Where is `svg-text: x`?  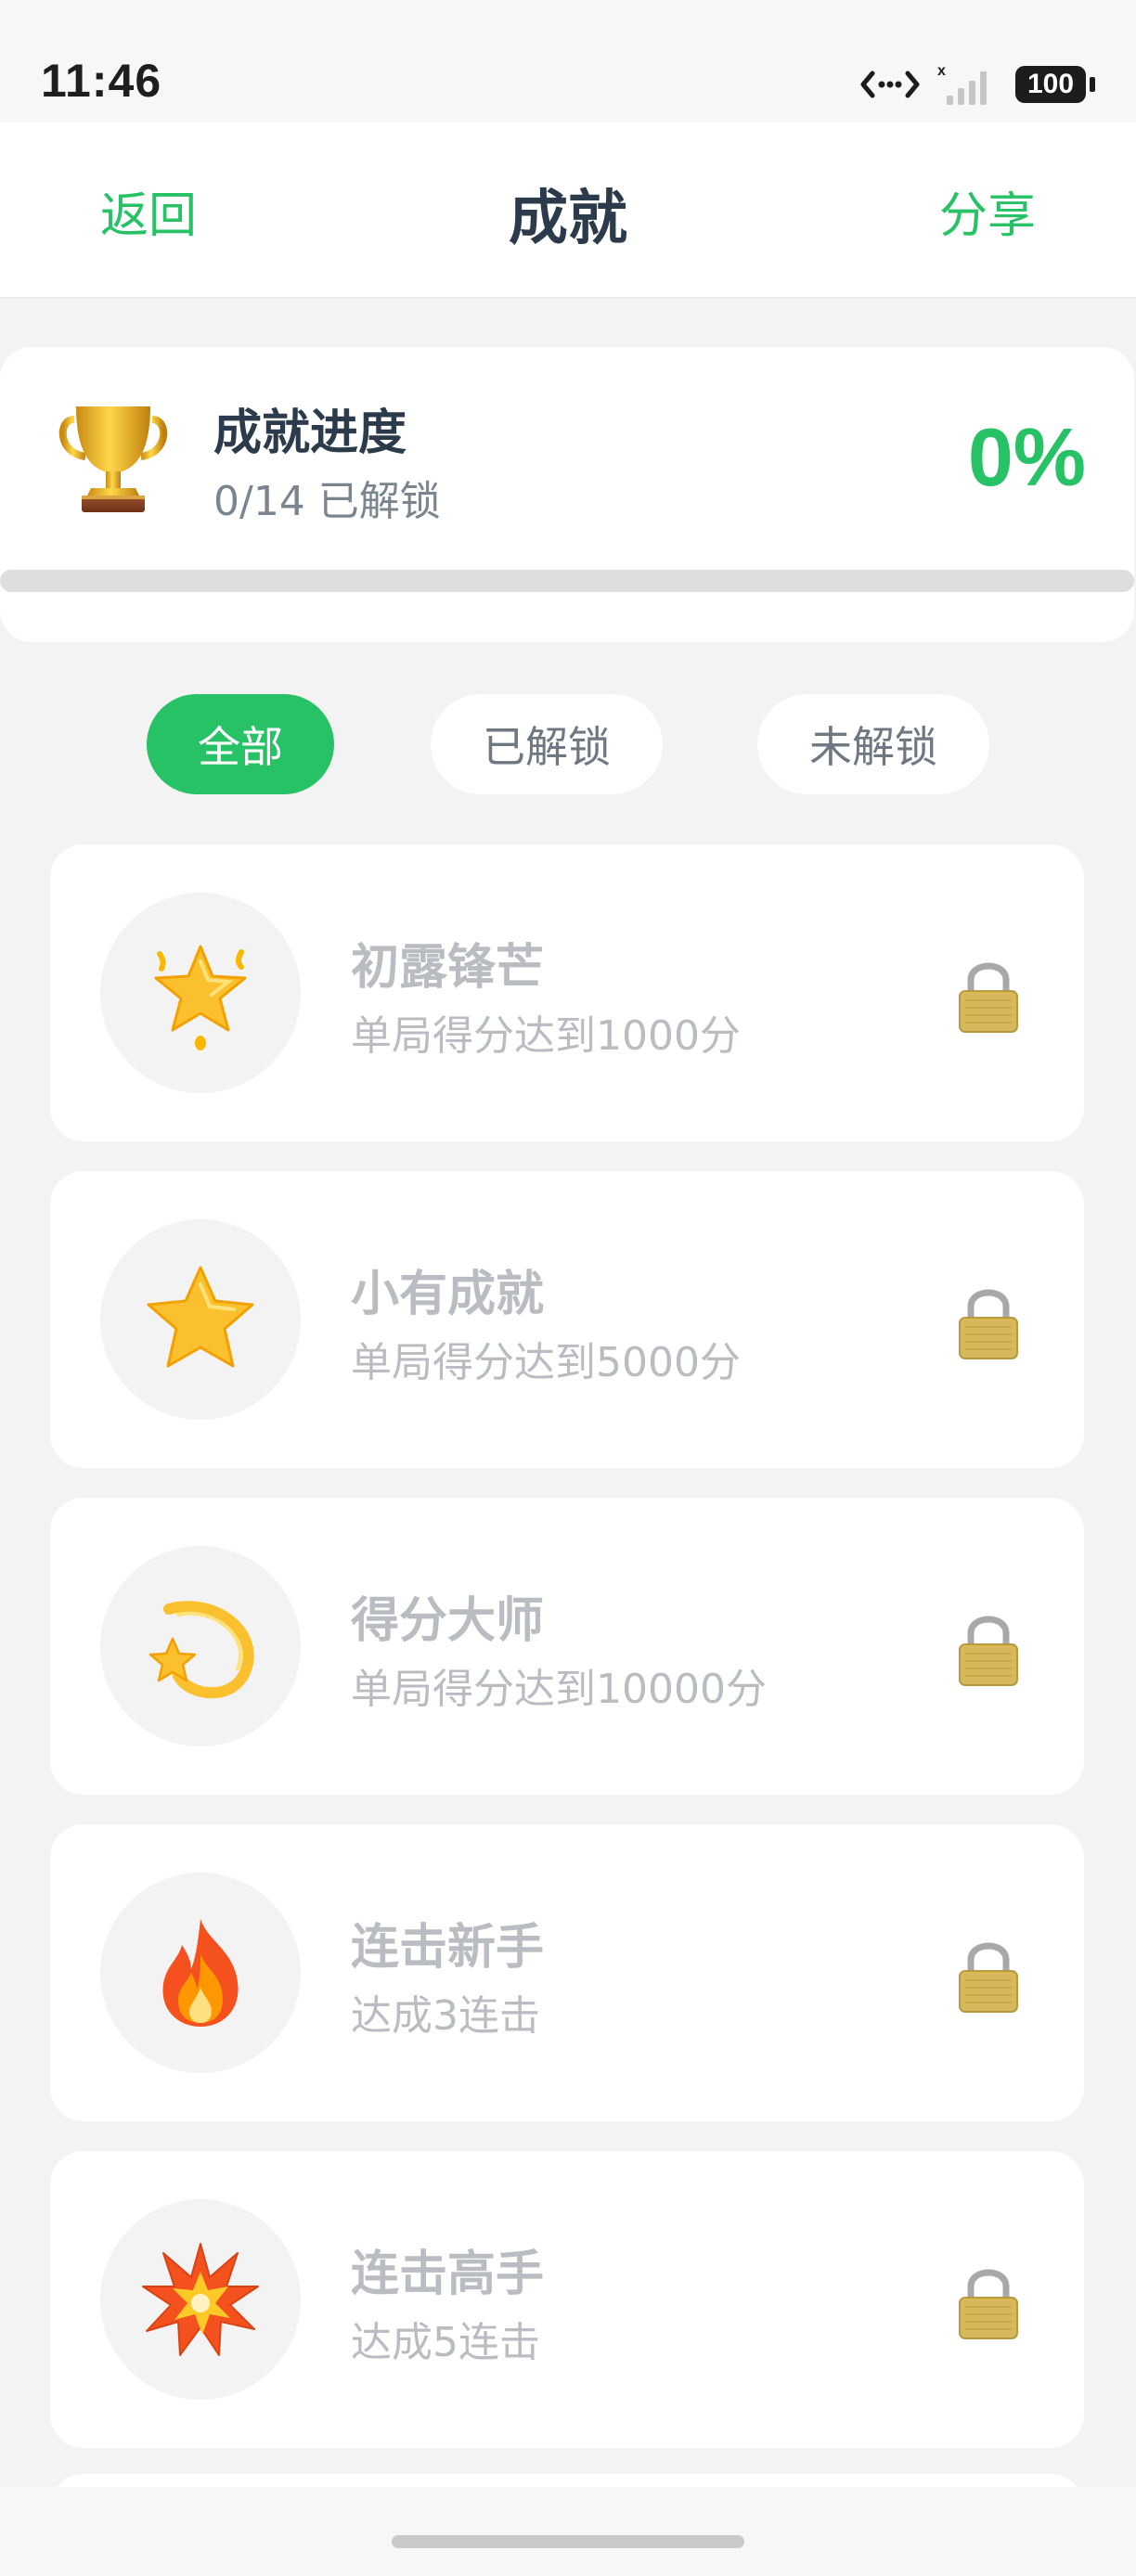
svg-text: x is located at coordinates (941, 71).